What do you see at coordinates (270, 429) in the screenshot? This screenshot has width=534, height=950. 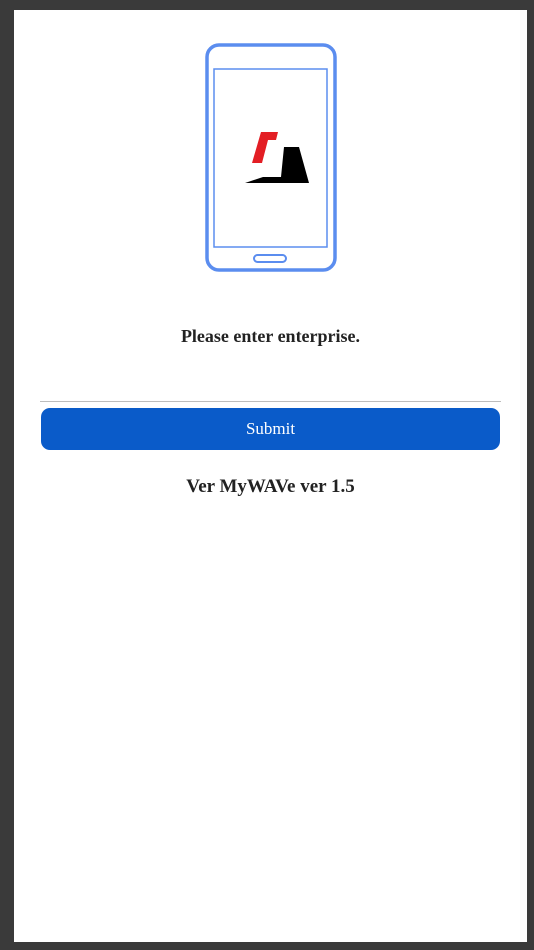 I see `submit-button: Submit` at bounding box center [270, 429].